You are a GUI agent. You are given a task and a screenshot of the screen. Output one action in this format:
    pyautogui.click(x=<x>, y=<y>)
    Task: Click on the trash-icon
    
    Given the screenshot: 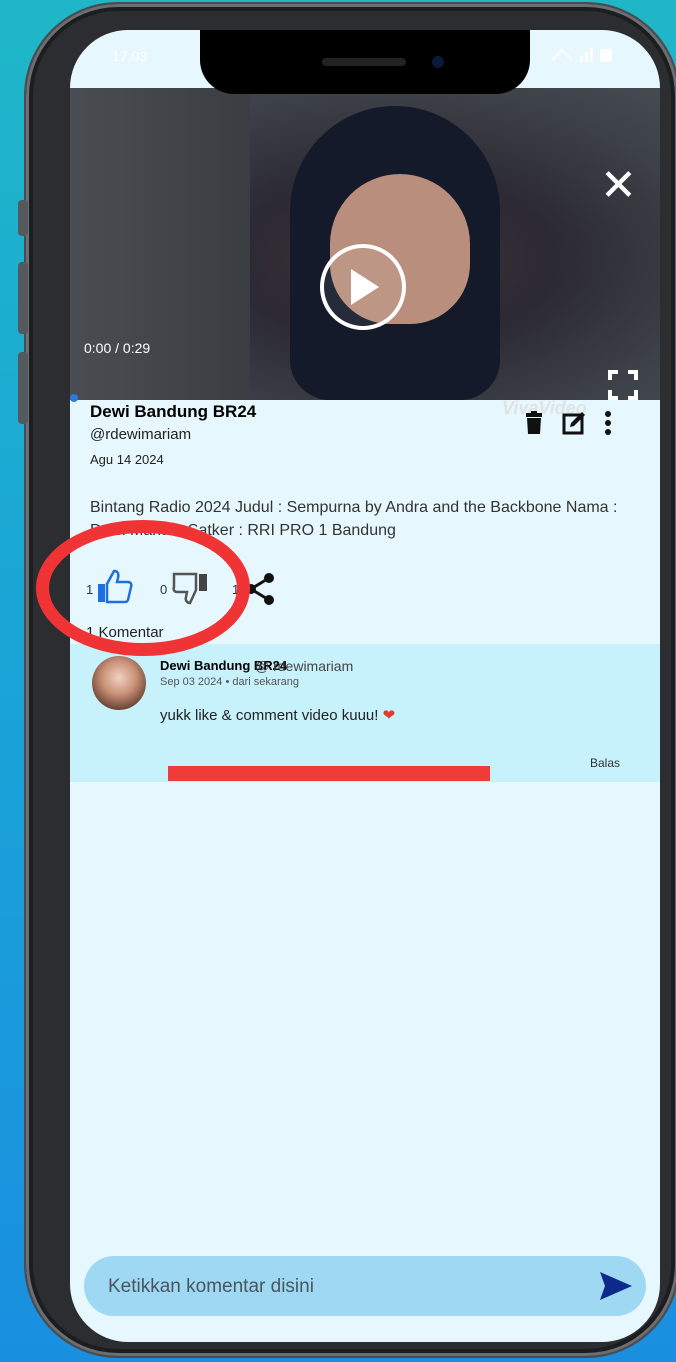 What is the action you would take?
    pyautogui.click(x=534, y=423)
    